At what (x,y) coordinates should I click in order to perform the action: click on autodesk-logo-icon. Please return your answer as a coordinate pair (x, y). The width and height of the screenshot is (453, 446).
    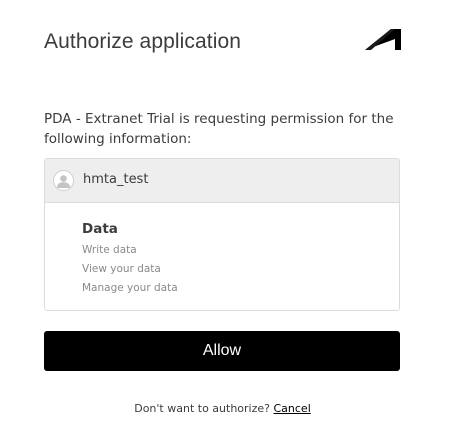
    Looking at the image, I should click on (383, 39).